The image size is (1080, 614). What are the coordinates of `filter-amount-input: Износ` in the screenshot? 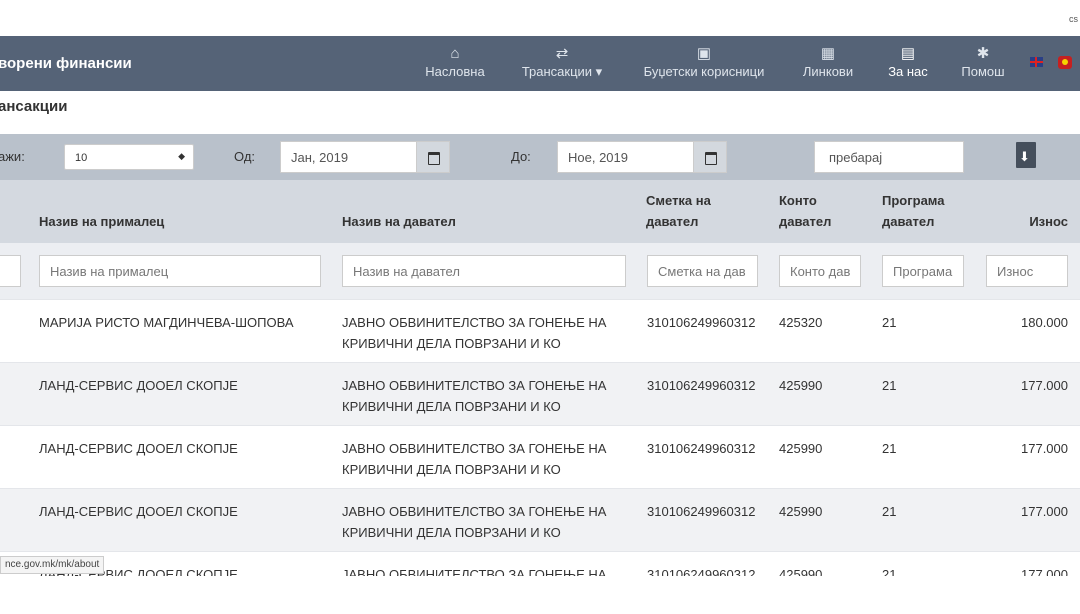 It's located at (1027, 271).